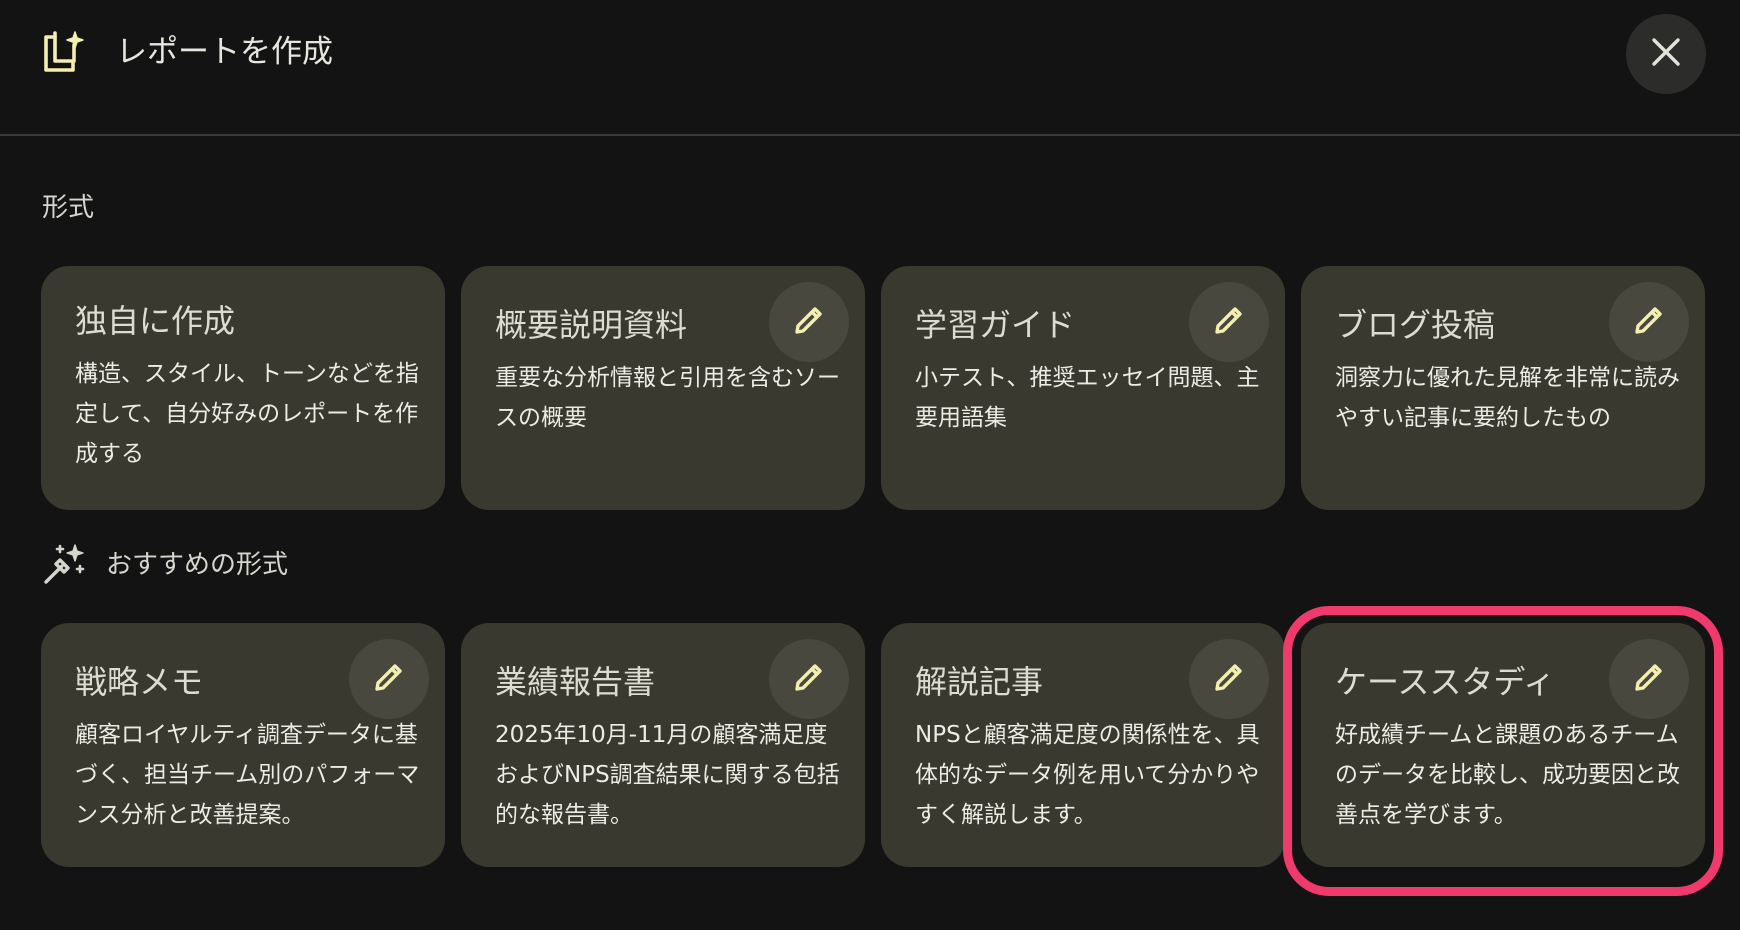 The width and height of the screenshot is (1740, 930). What do you see at coordinates (995, 325) in the screenshot?
I see `card-title: 学習ガイド` at bounding box center [995, 325].